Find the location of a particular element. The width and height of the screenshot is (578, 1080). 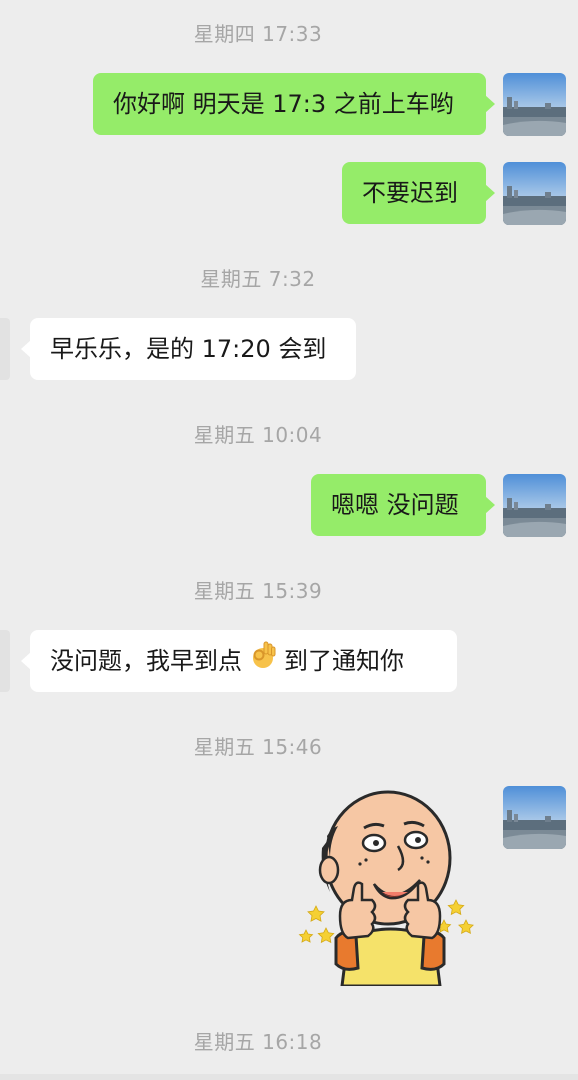

timestamp: 星期五 7:32 is located at coordinates (258, 279).